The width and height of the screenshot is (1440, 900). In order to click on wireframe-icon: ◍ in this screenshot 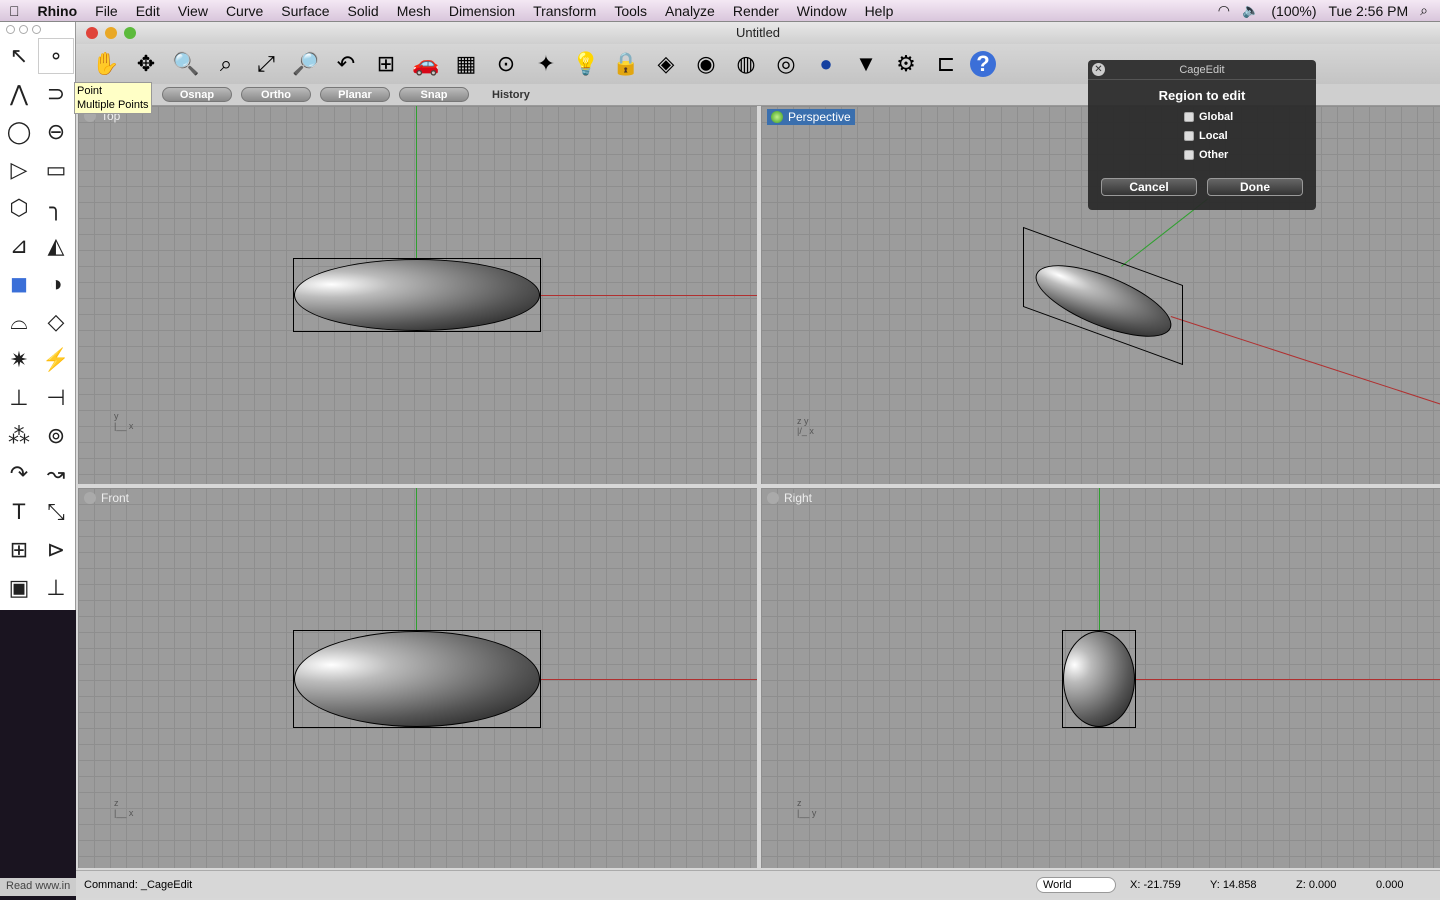, I will do `click(746, 64)`.